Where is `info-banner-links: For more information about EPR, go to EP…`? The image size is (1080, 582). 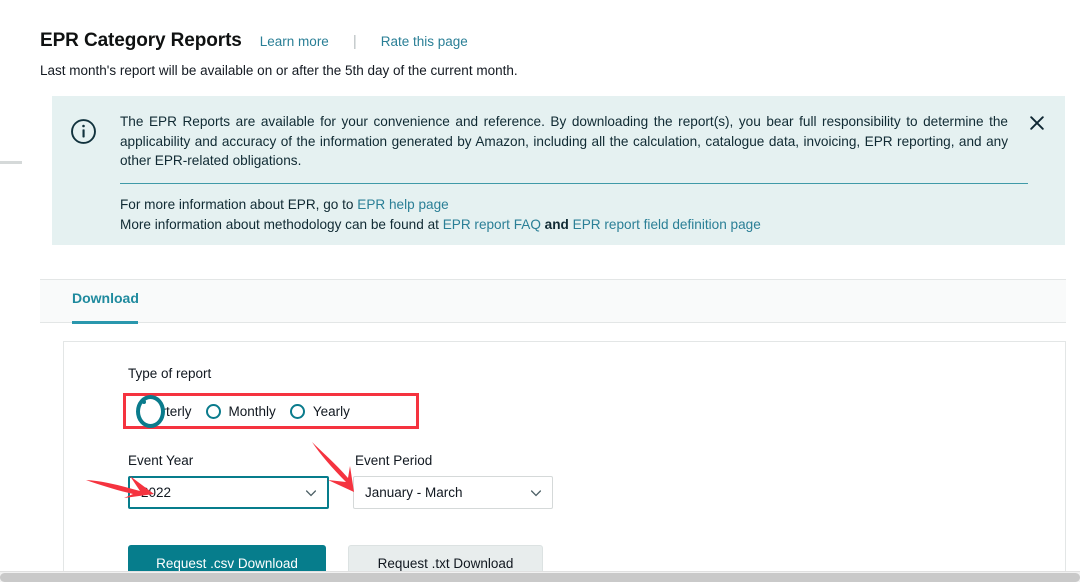 info-banner-links: For more information about EPR, go to EP… is located at coordinates (585, 215).